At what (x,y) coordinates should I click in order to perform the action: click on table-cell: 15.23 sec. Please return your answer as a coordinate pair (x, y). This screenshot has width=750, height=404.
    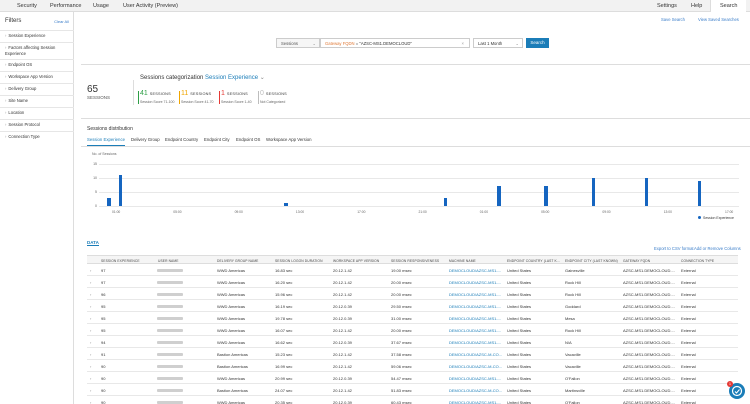
    Looking at the image, I should click on (284, 354).